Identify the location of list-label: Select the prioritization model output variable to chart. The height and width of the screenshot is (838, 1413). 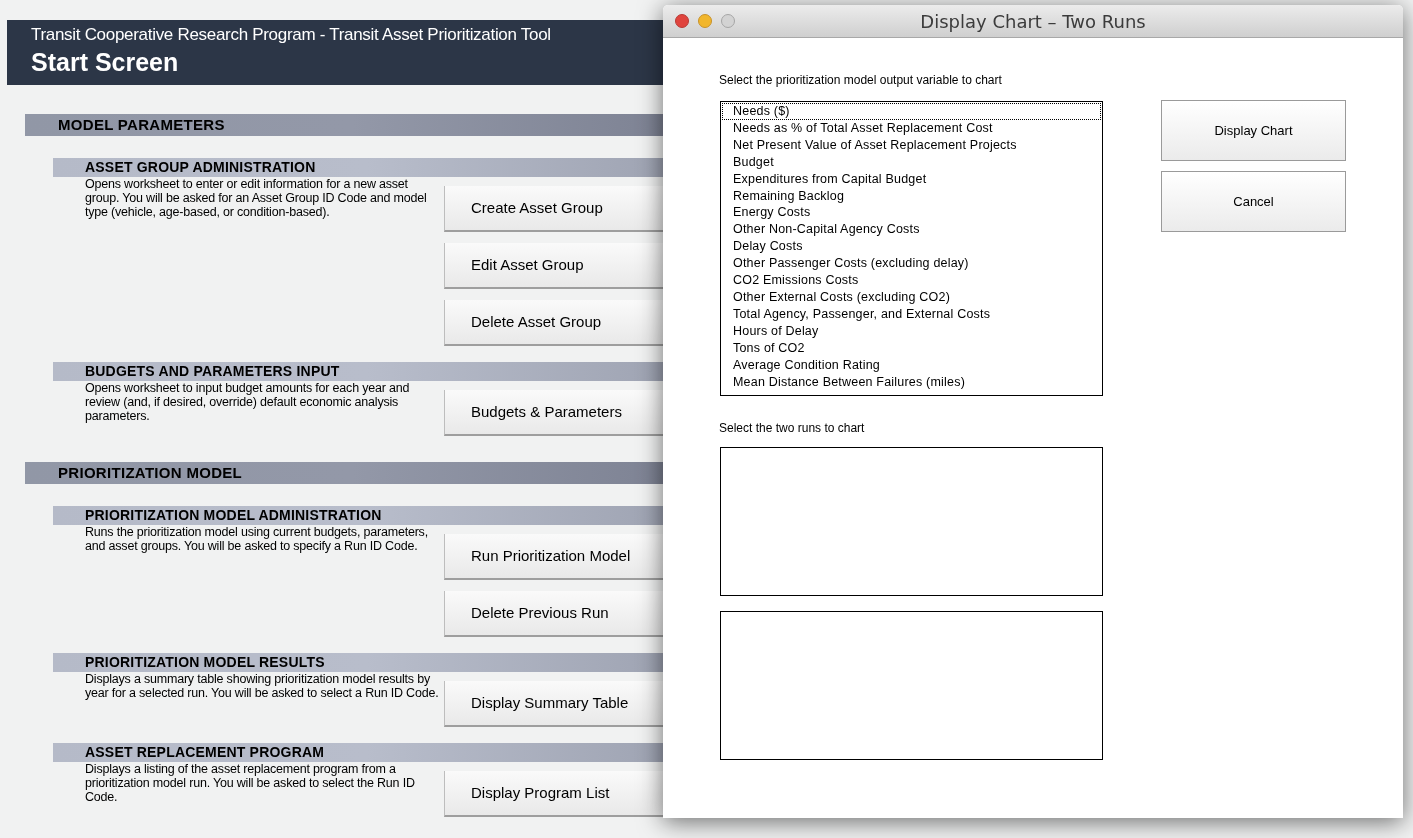
(861, 80).